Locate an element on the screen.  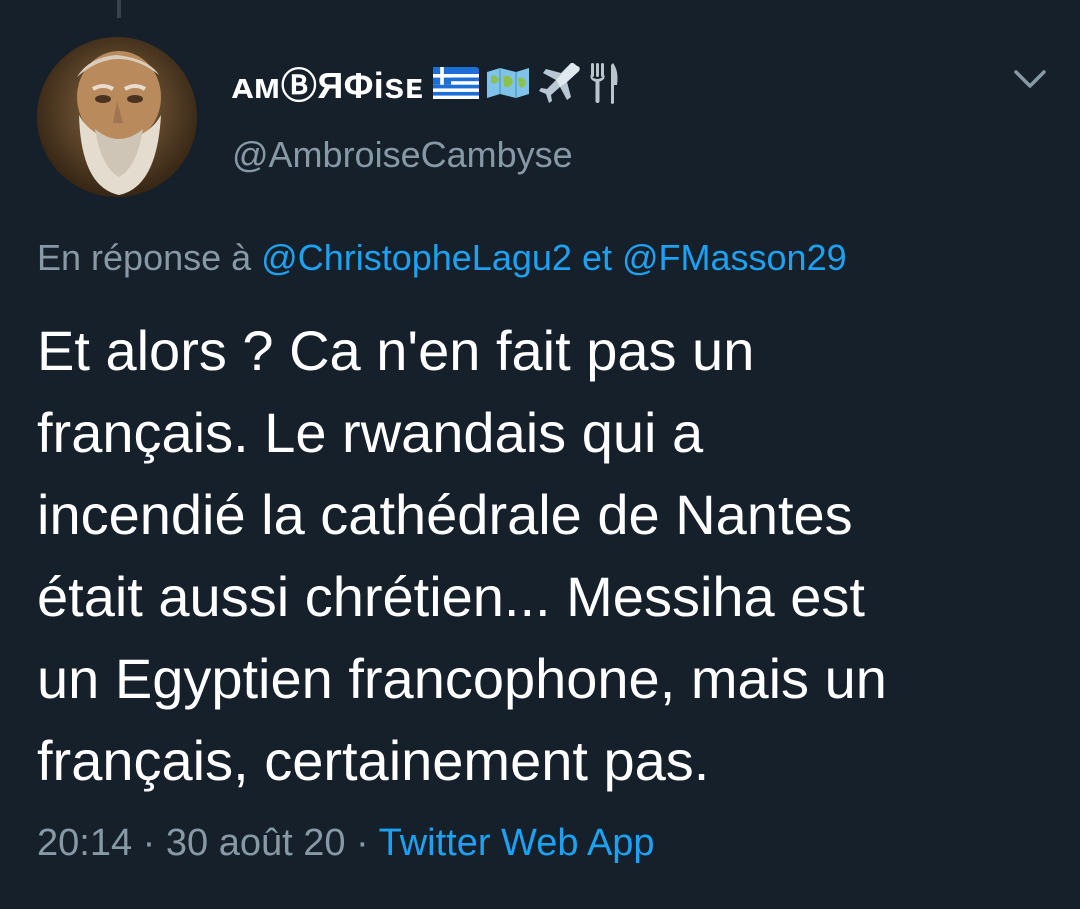
display-name: ᴀᴍⒷЯΦisᴇ is located at coordinates (327, 83).